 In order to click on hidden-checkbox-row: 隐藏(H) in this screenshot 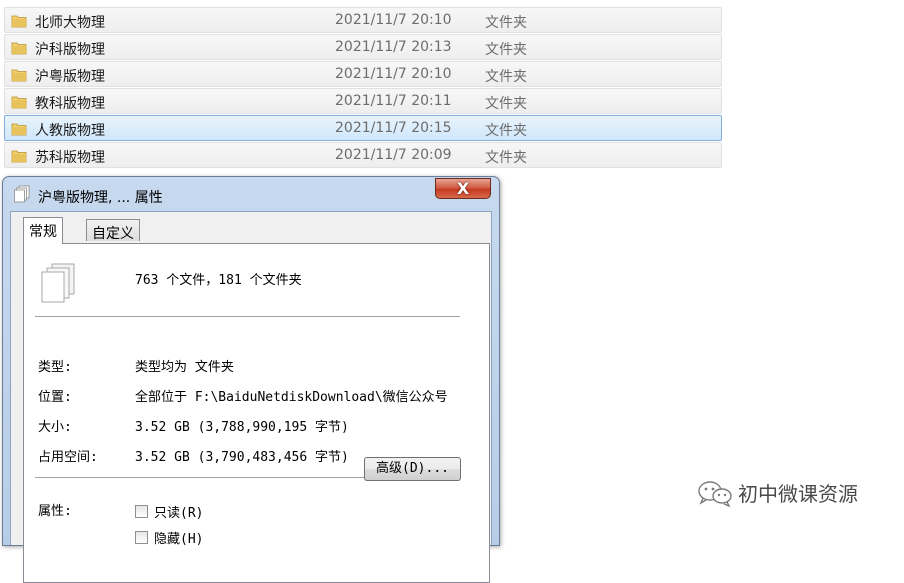, I will do `click(169, 537)`.